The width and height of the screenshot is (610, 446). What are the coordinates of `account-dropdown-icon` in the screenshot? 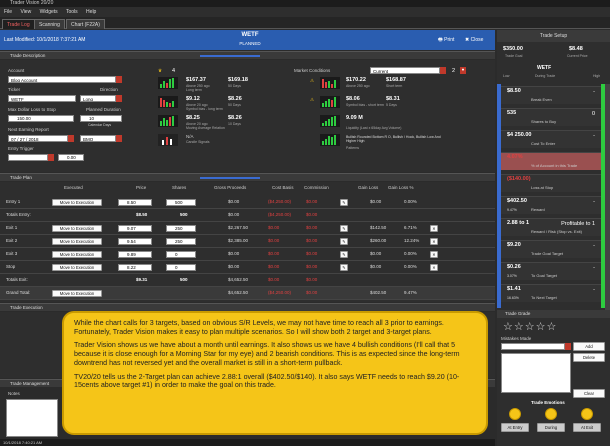 It's located at (119, 79).